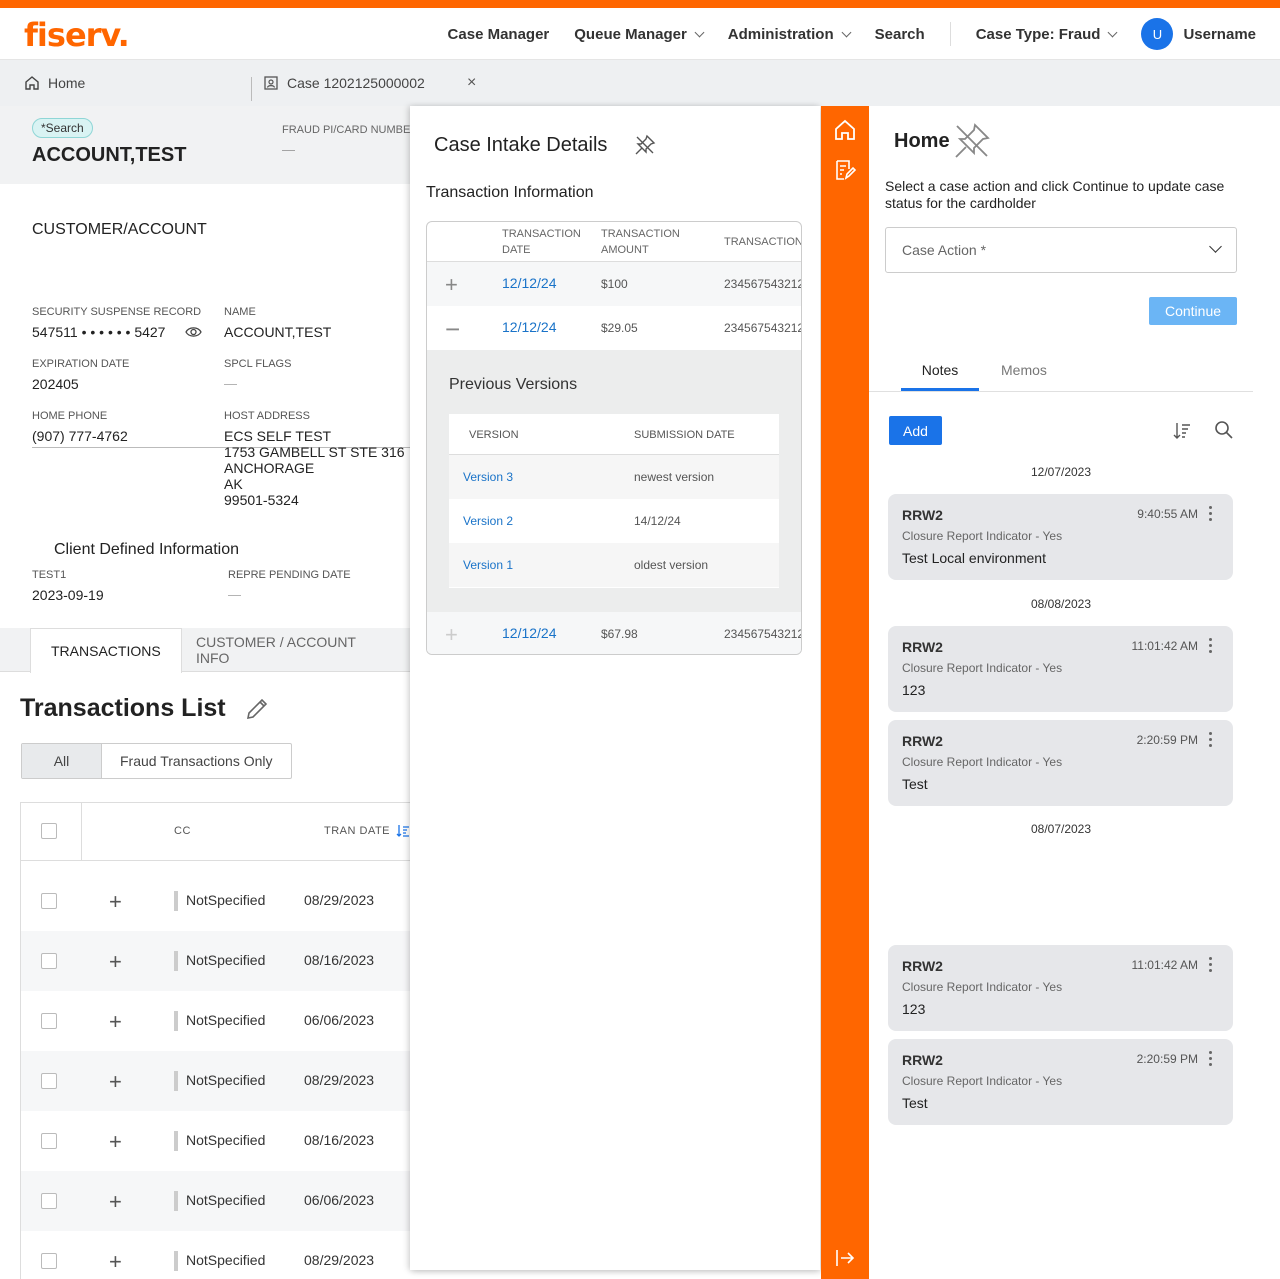 The image size is (1280, 1279). I want to click on filter-fraud-only: Fraud Transactions Only, so click(196, 761).